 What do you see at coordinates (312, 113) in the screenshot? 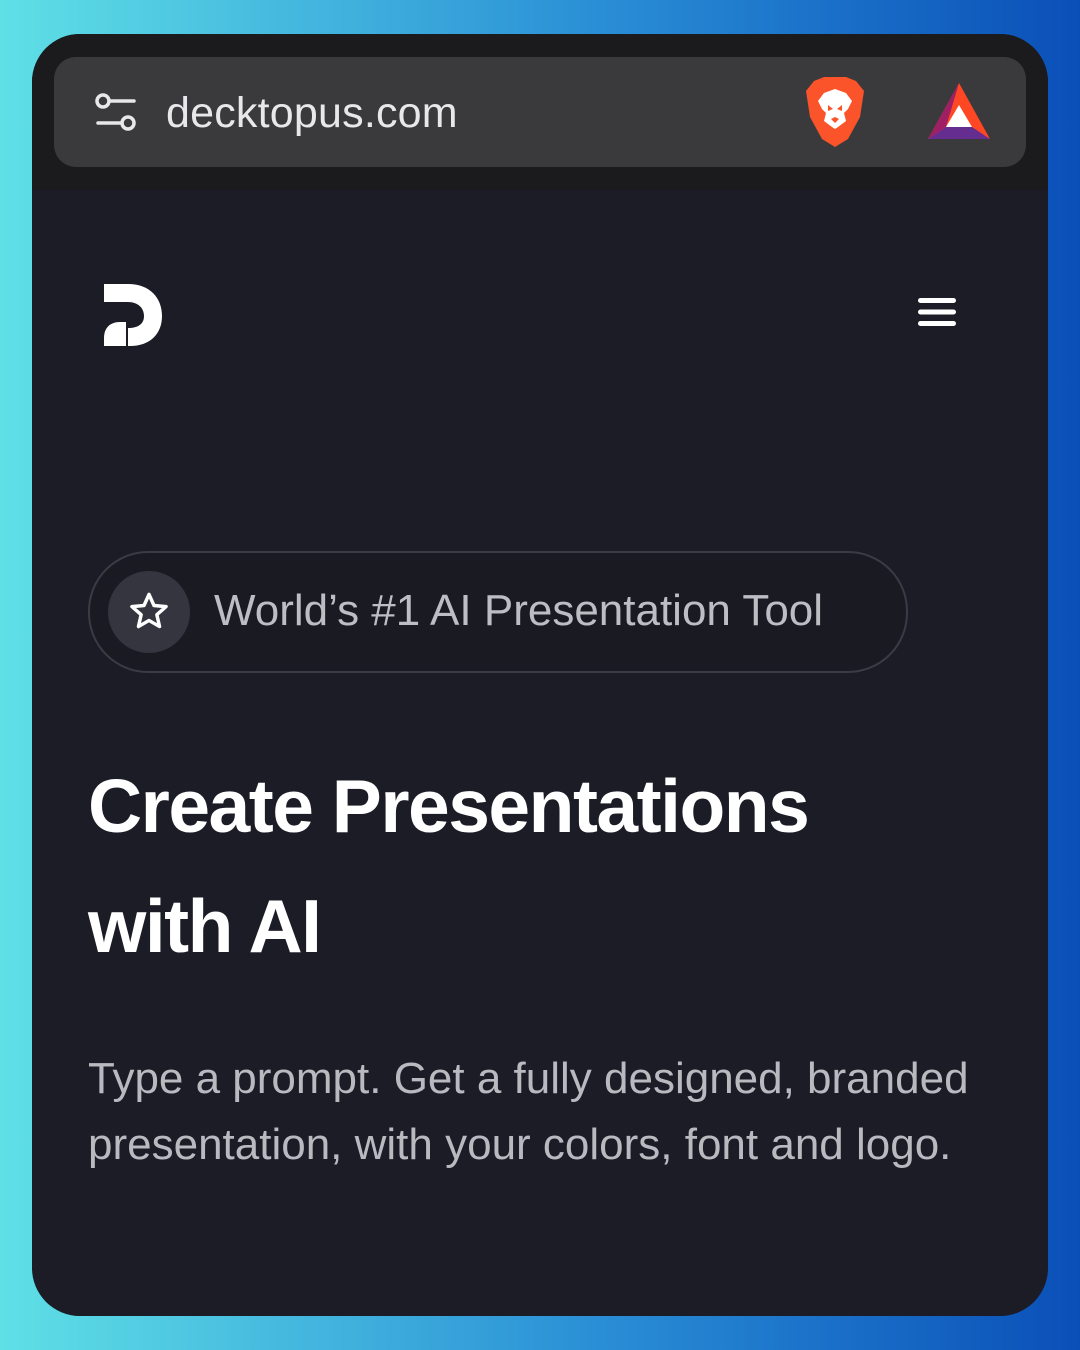
I see `url-text: decktopus.com` at bounding box center [312, 113].